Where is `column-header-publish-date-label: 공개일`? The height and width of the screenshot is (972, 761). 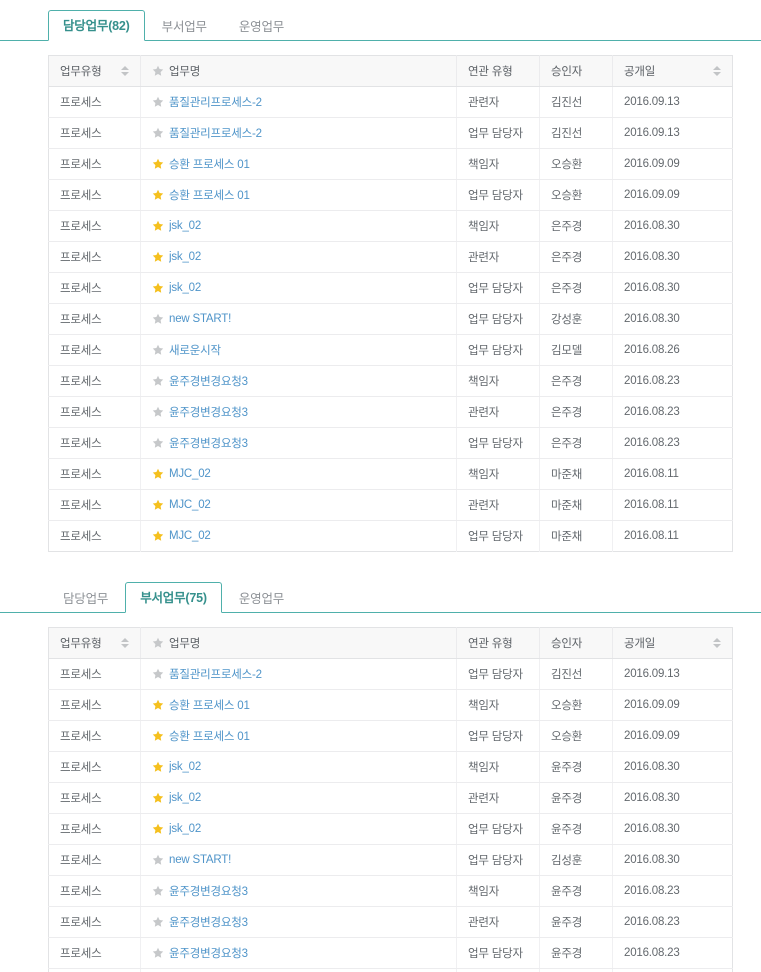 column-header-publish-date-label: 공개일 is located at coordinates (640, 644).